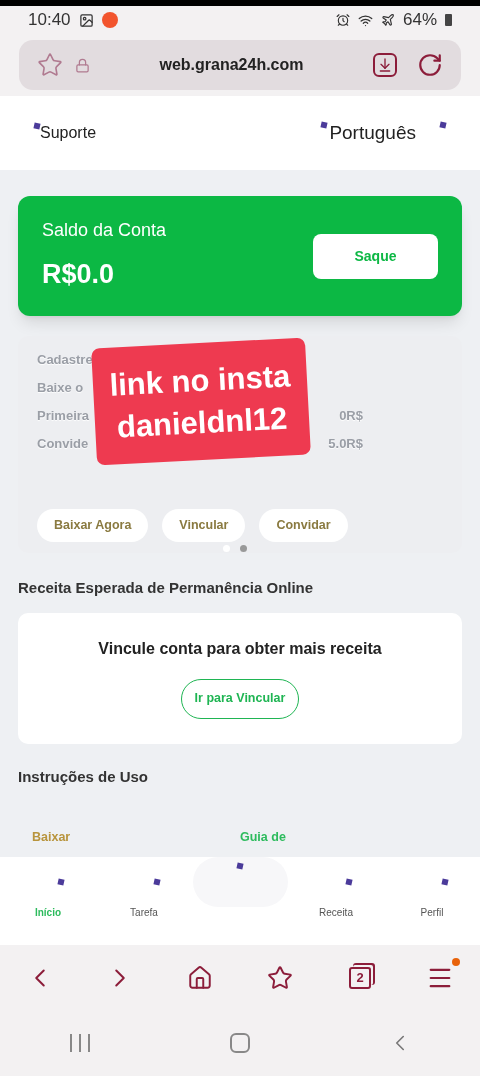 This screenshot has height=1076, width=480. What do you see at coordinates (240, 648) in the screenshot?
I see `bind-message: Vincule conta para obter mais receita` at bounding box center [240, 648].